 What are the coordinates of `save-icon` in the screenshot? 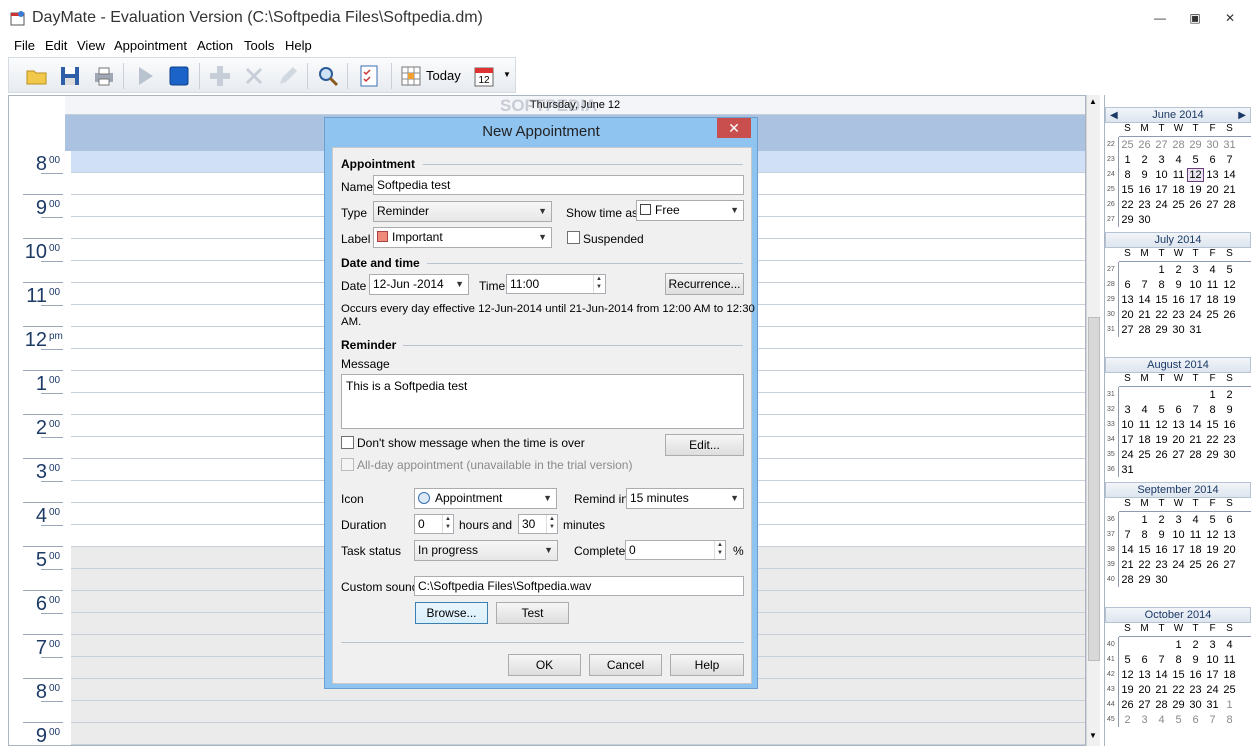 It's located at (70, 76).